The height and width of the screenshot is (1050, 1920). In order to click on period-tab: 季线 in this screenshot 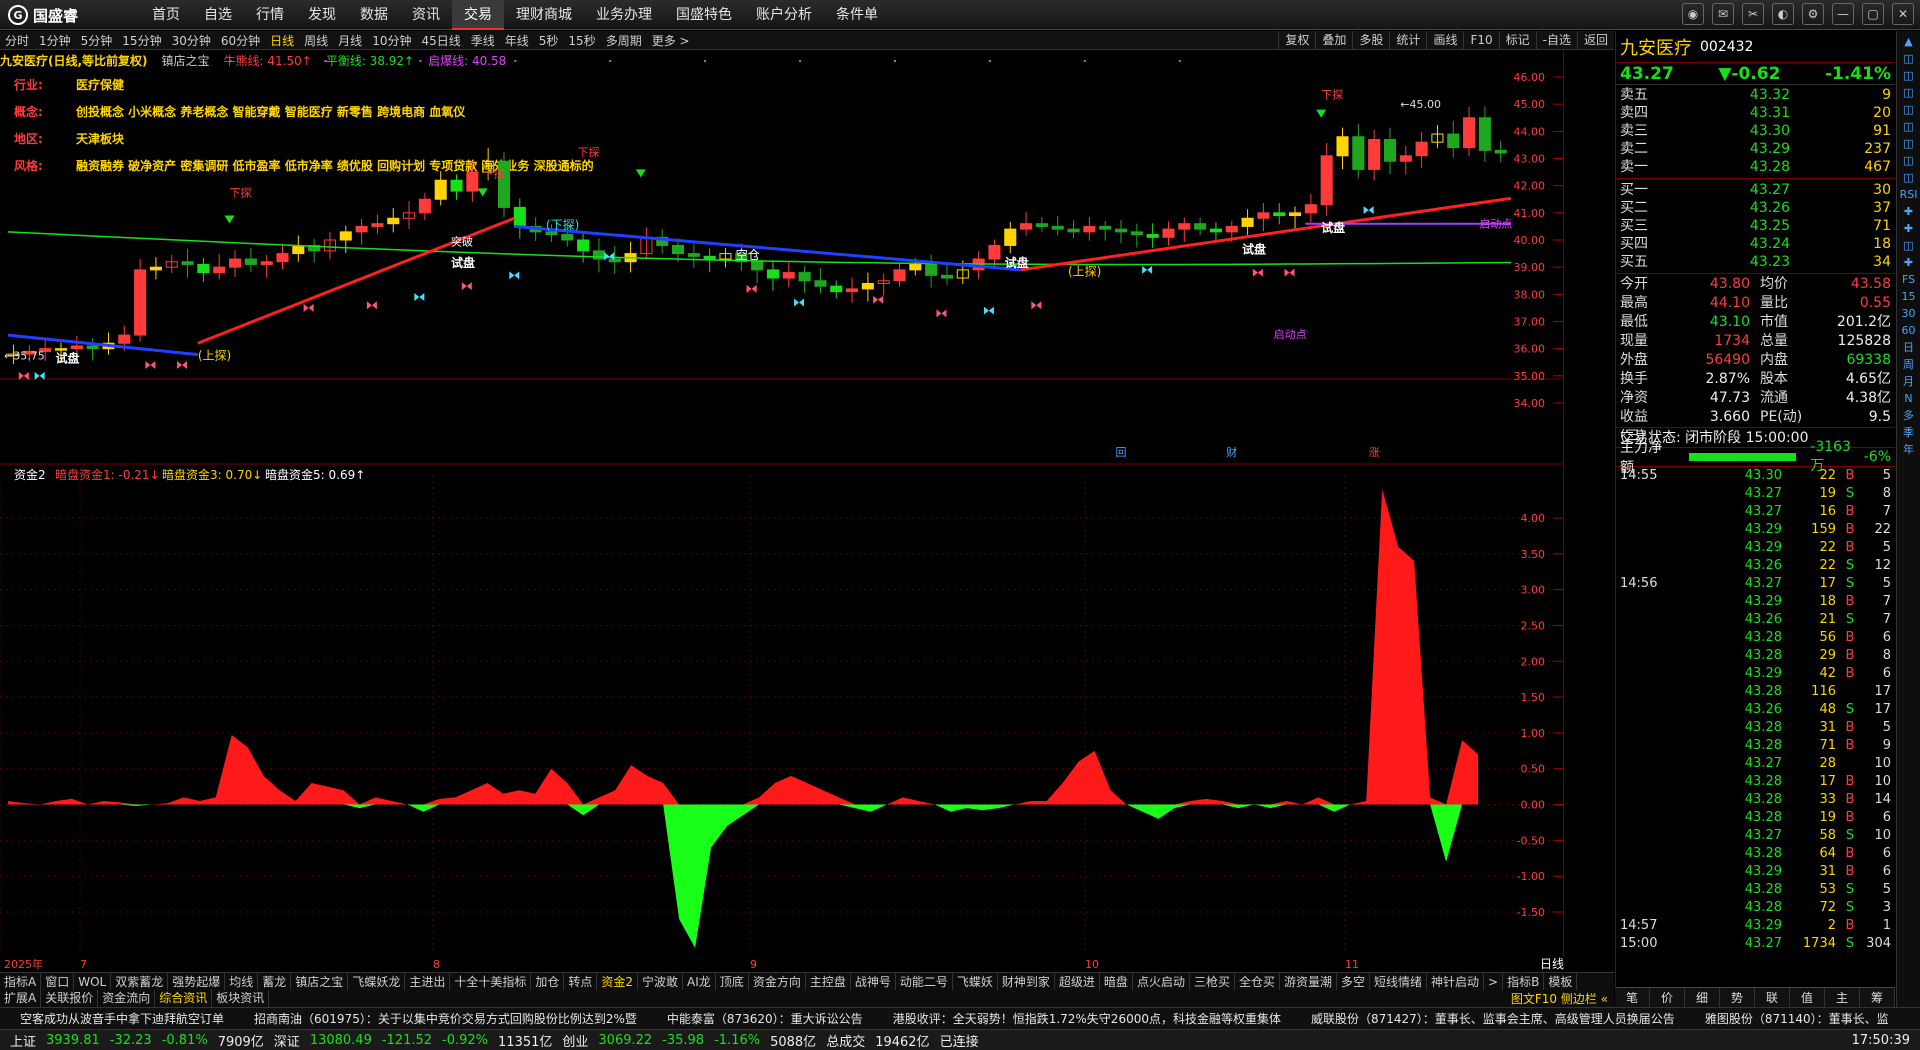, I will do `click(483, 40)`.